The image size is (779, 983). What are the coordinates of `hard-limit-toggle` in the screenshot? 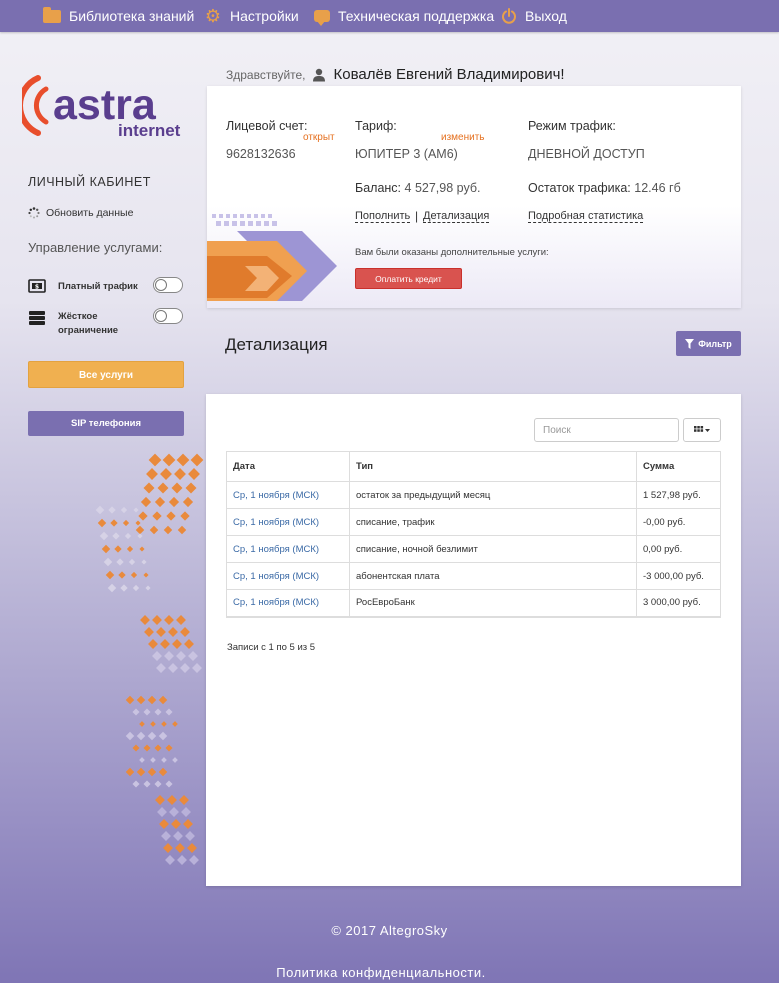 It's located at (168, 316).